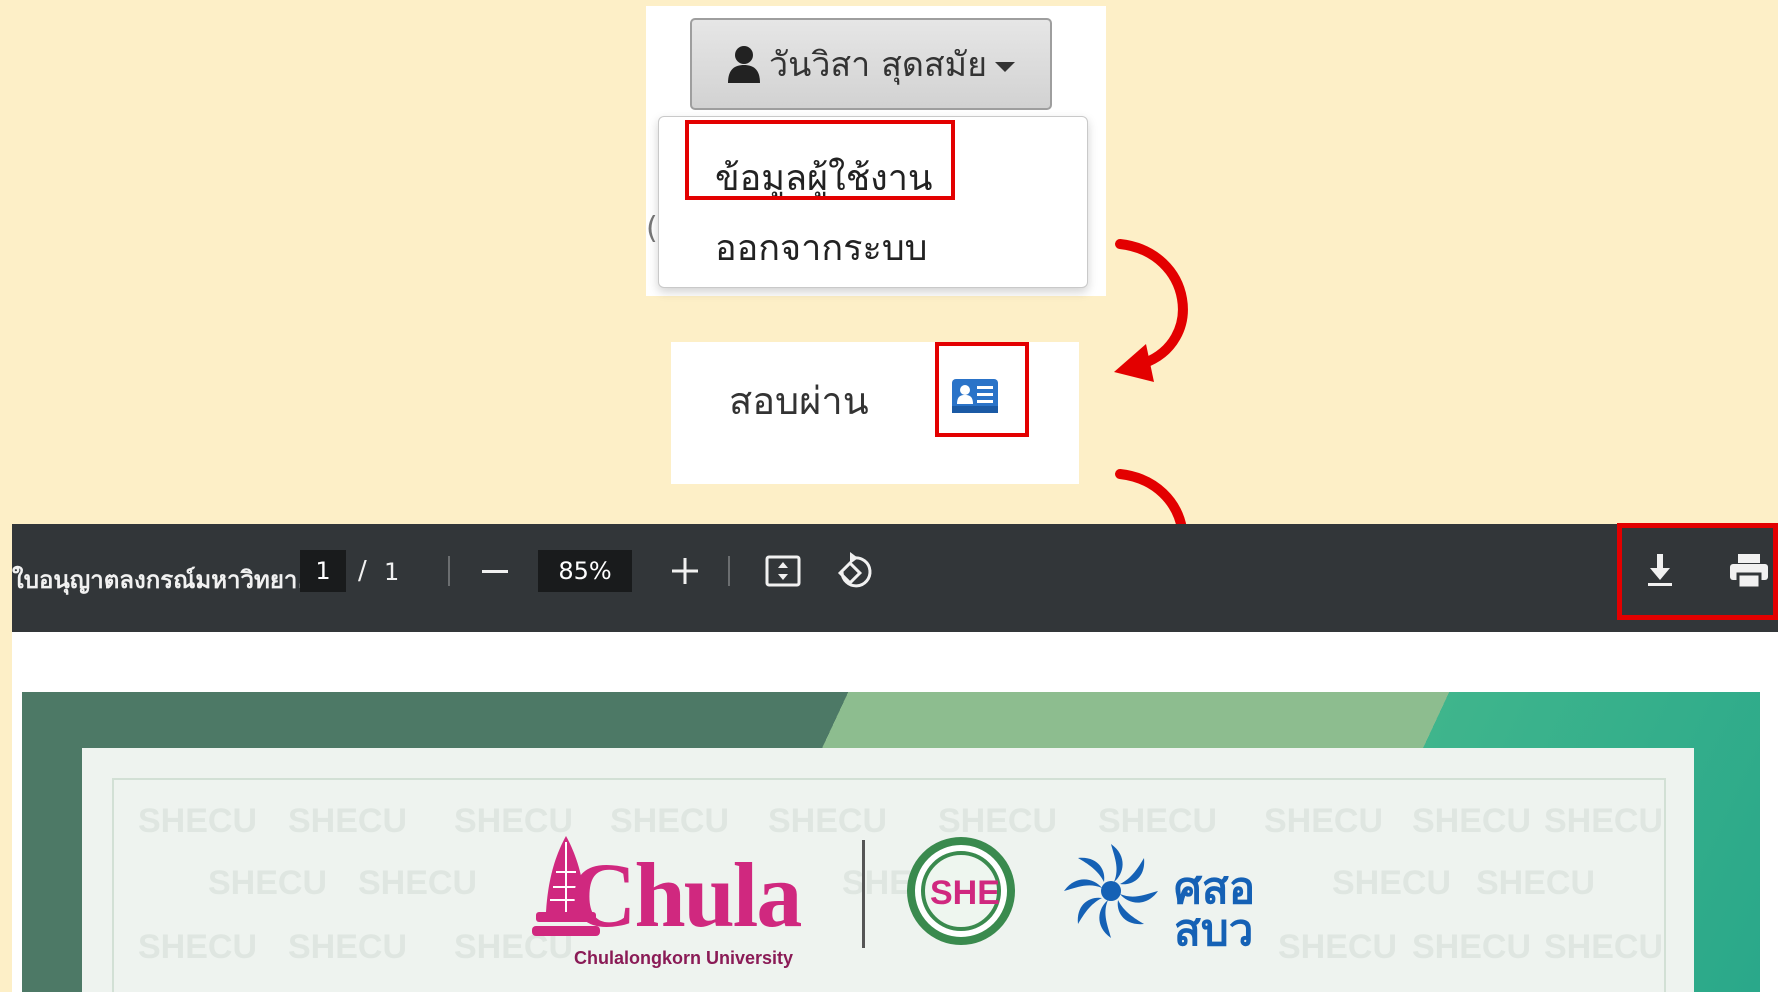 Image resolution: width=1778 pixels, height=992 pixels. What do you see at coordinates (1151, 310) in the screenshot?
I see `curved-arrow-icon` at bounding box center [1151, 310].